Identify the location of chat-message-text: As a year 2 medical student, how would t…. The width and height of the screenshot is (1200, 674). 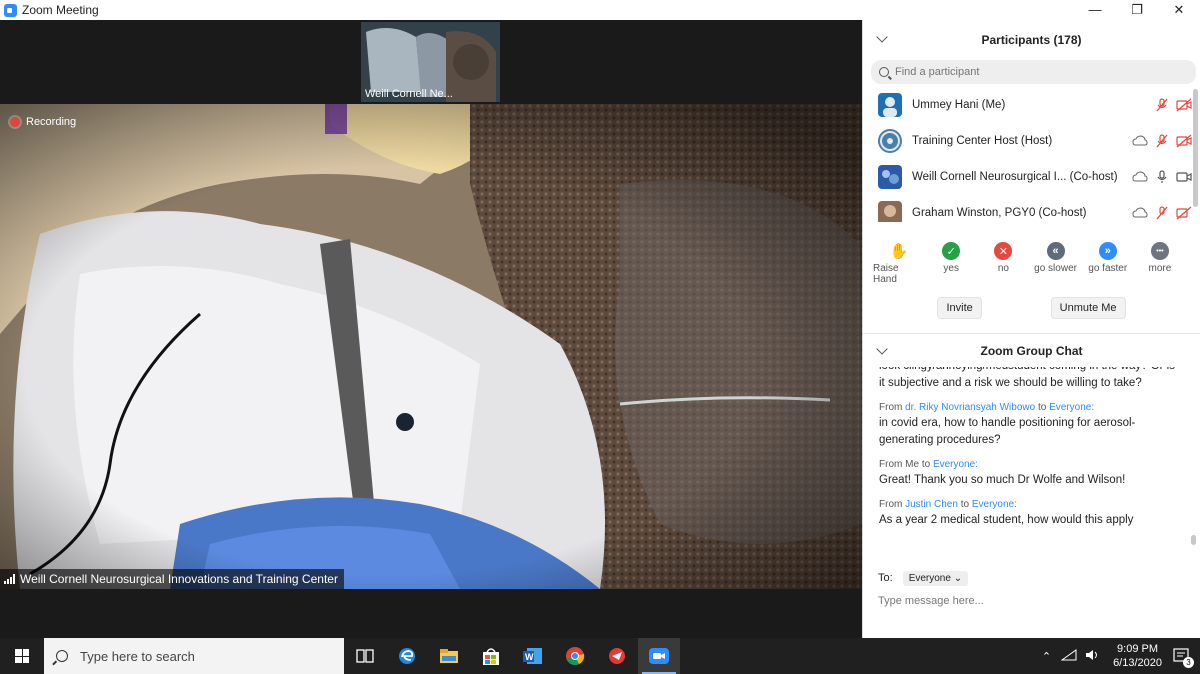
(1006, 520).